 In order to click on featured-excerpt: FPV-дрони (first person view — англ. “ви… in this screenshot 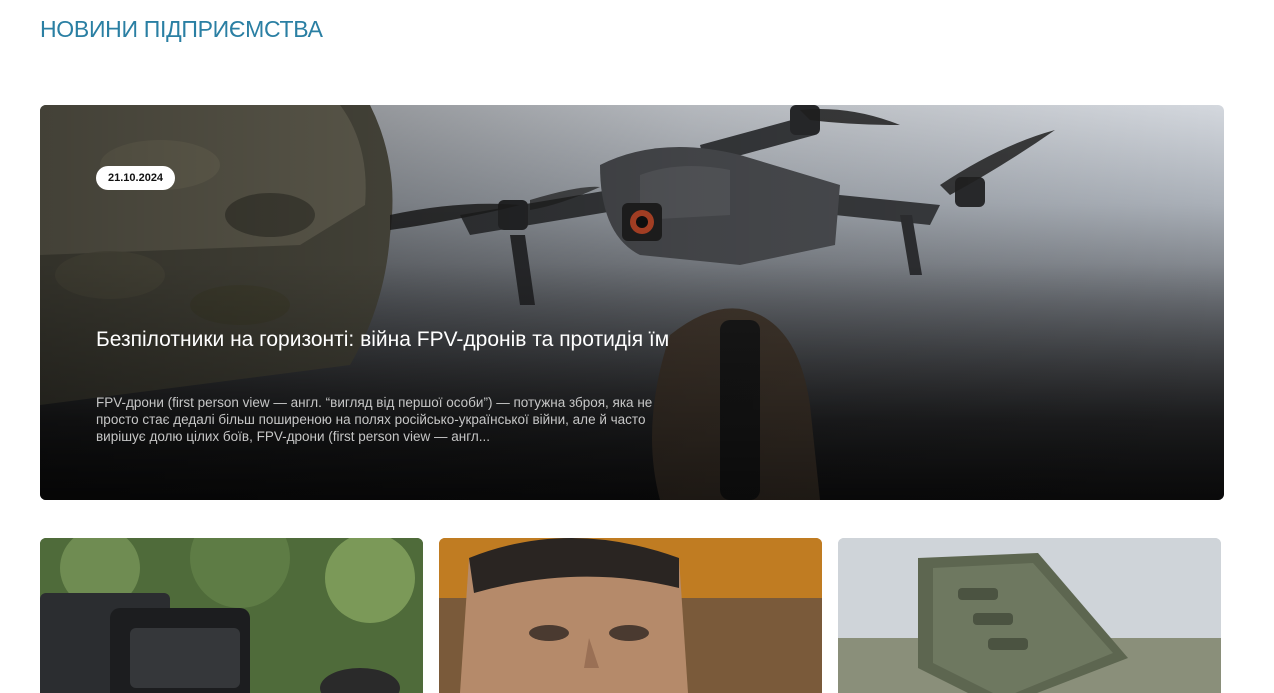, I will do `click(374, 419)`.